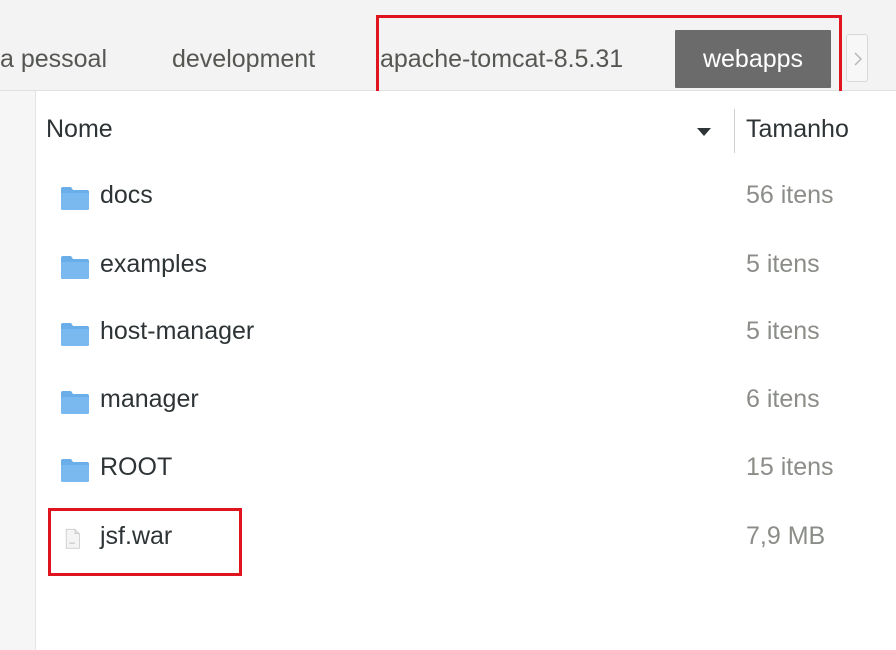 Image resolution: width=896 pixels, height=650 pixels. Describe the element at coordinates (786, 536) in the screenshot. I see `file-size: 7,9 MB` at that location.